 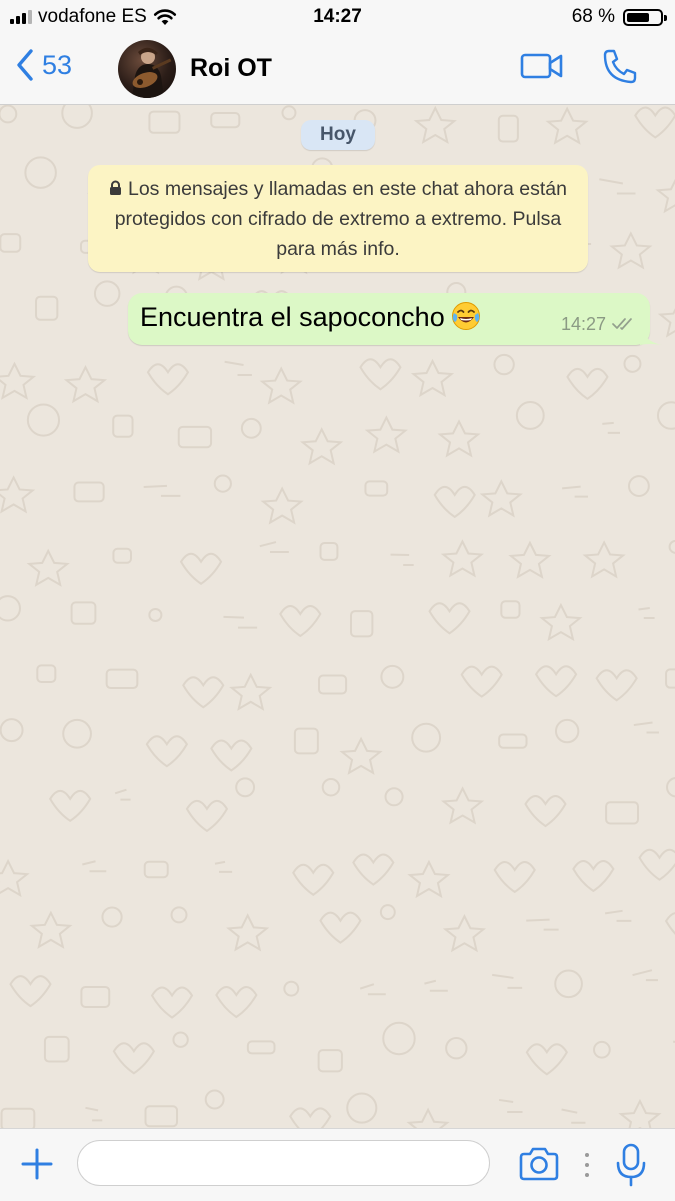 What do you see at coordinates (587, 1168) in the screenshot?
I see `divider-dots` at bounding box center [587, 1168].